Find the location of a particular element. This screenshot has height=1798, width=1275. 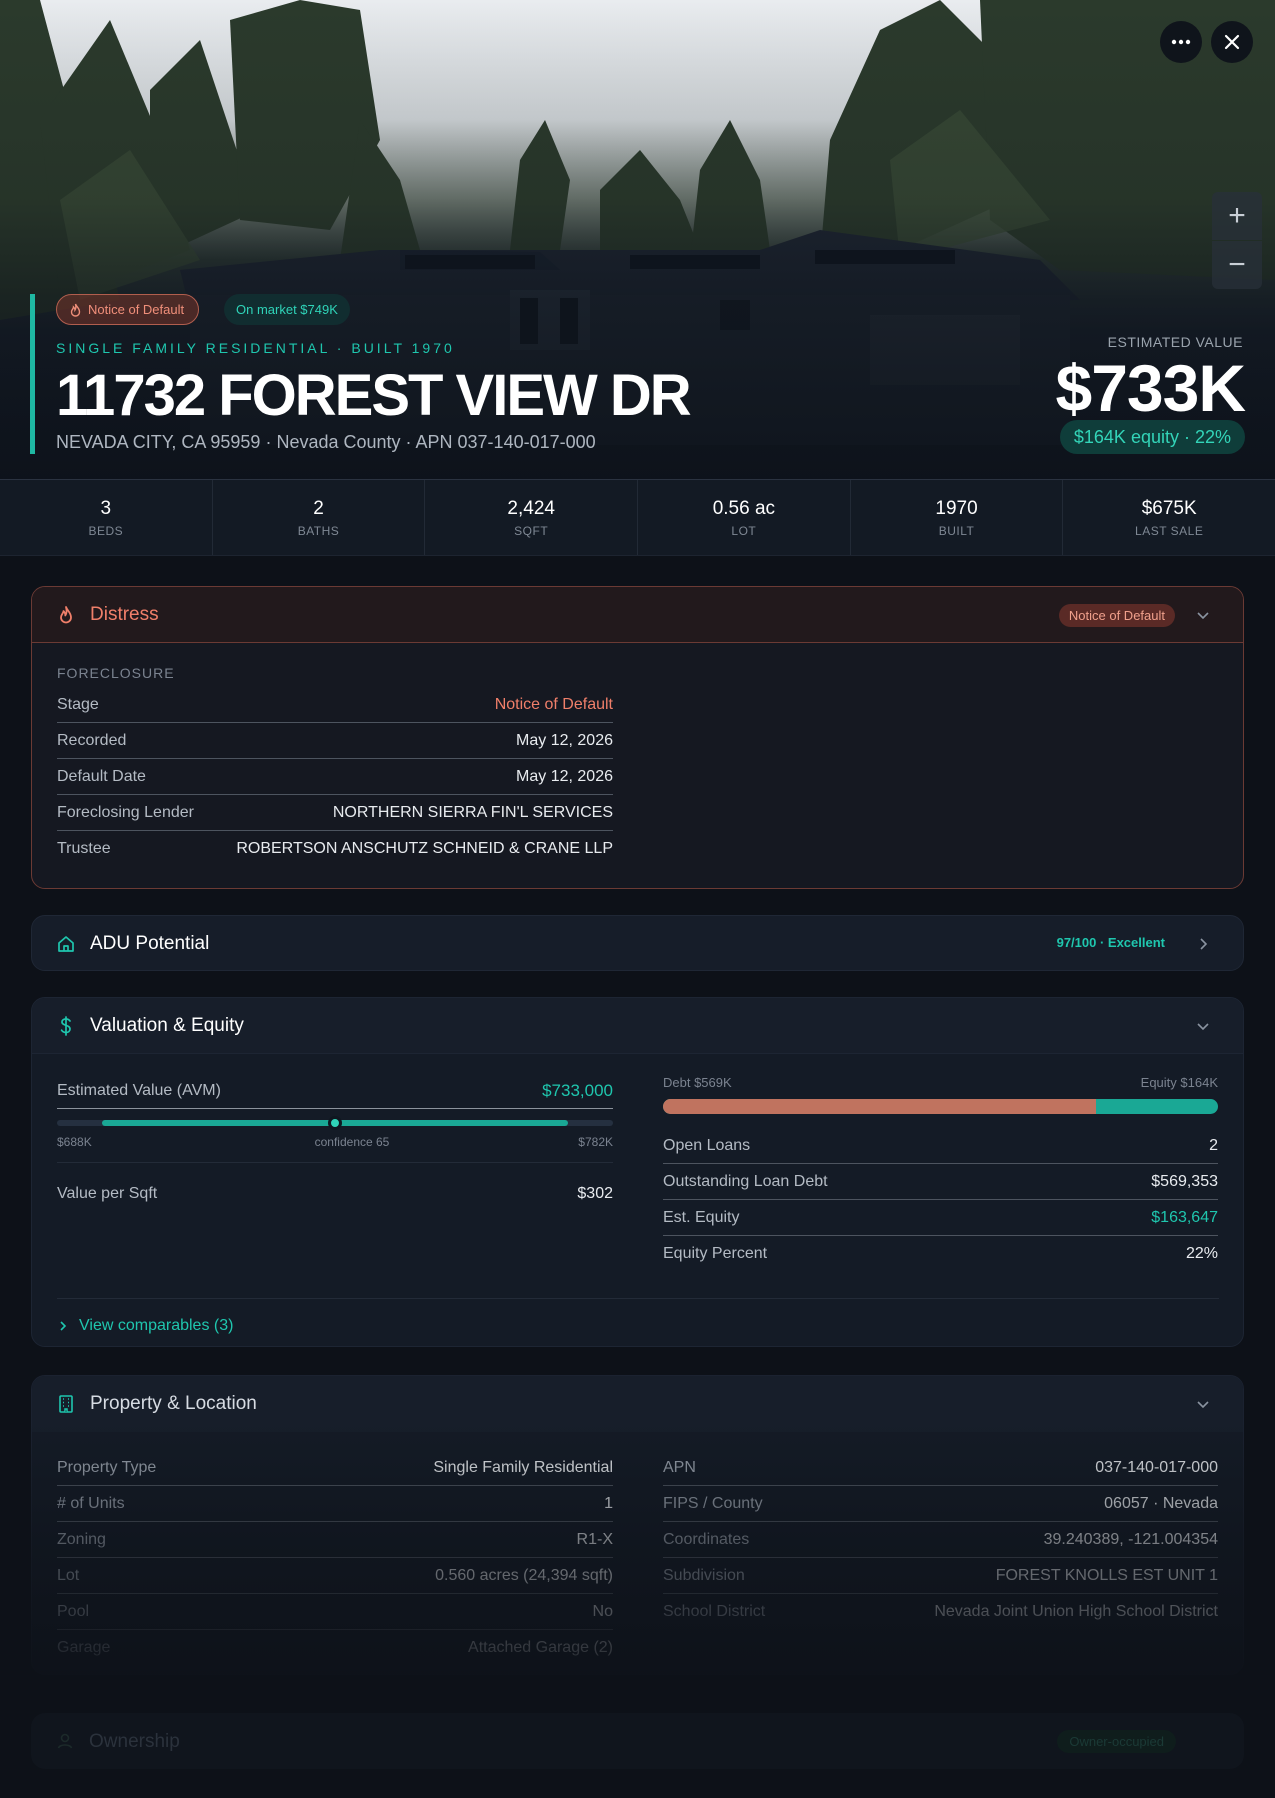

prop-row-units: # of Units 1 is located at coordinates (335, 1504).